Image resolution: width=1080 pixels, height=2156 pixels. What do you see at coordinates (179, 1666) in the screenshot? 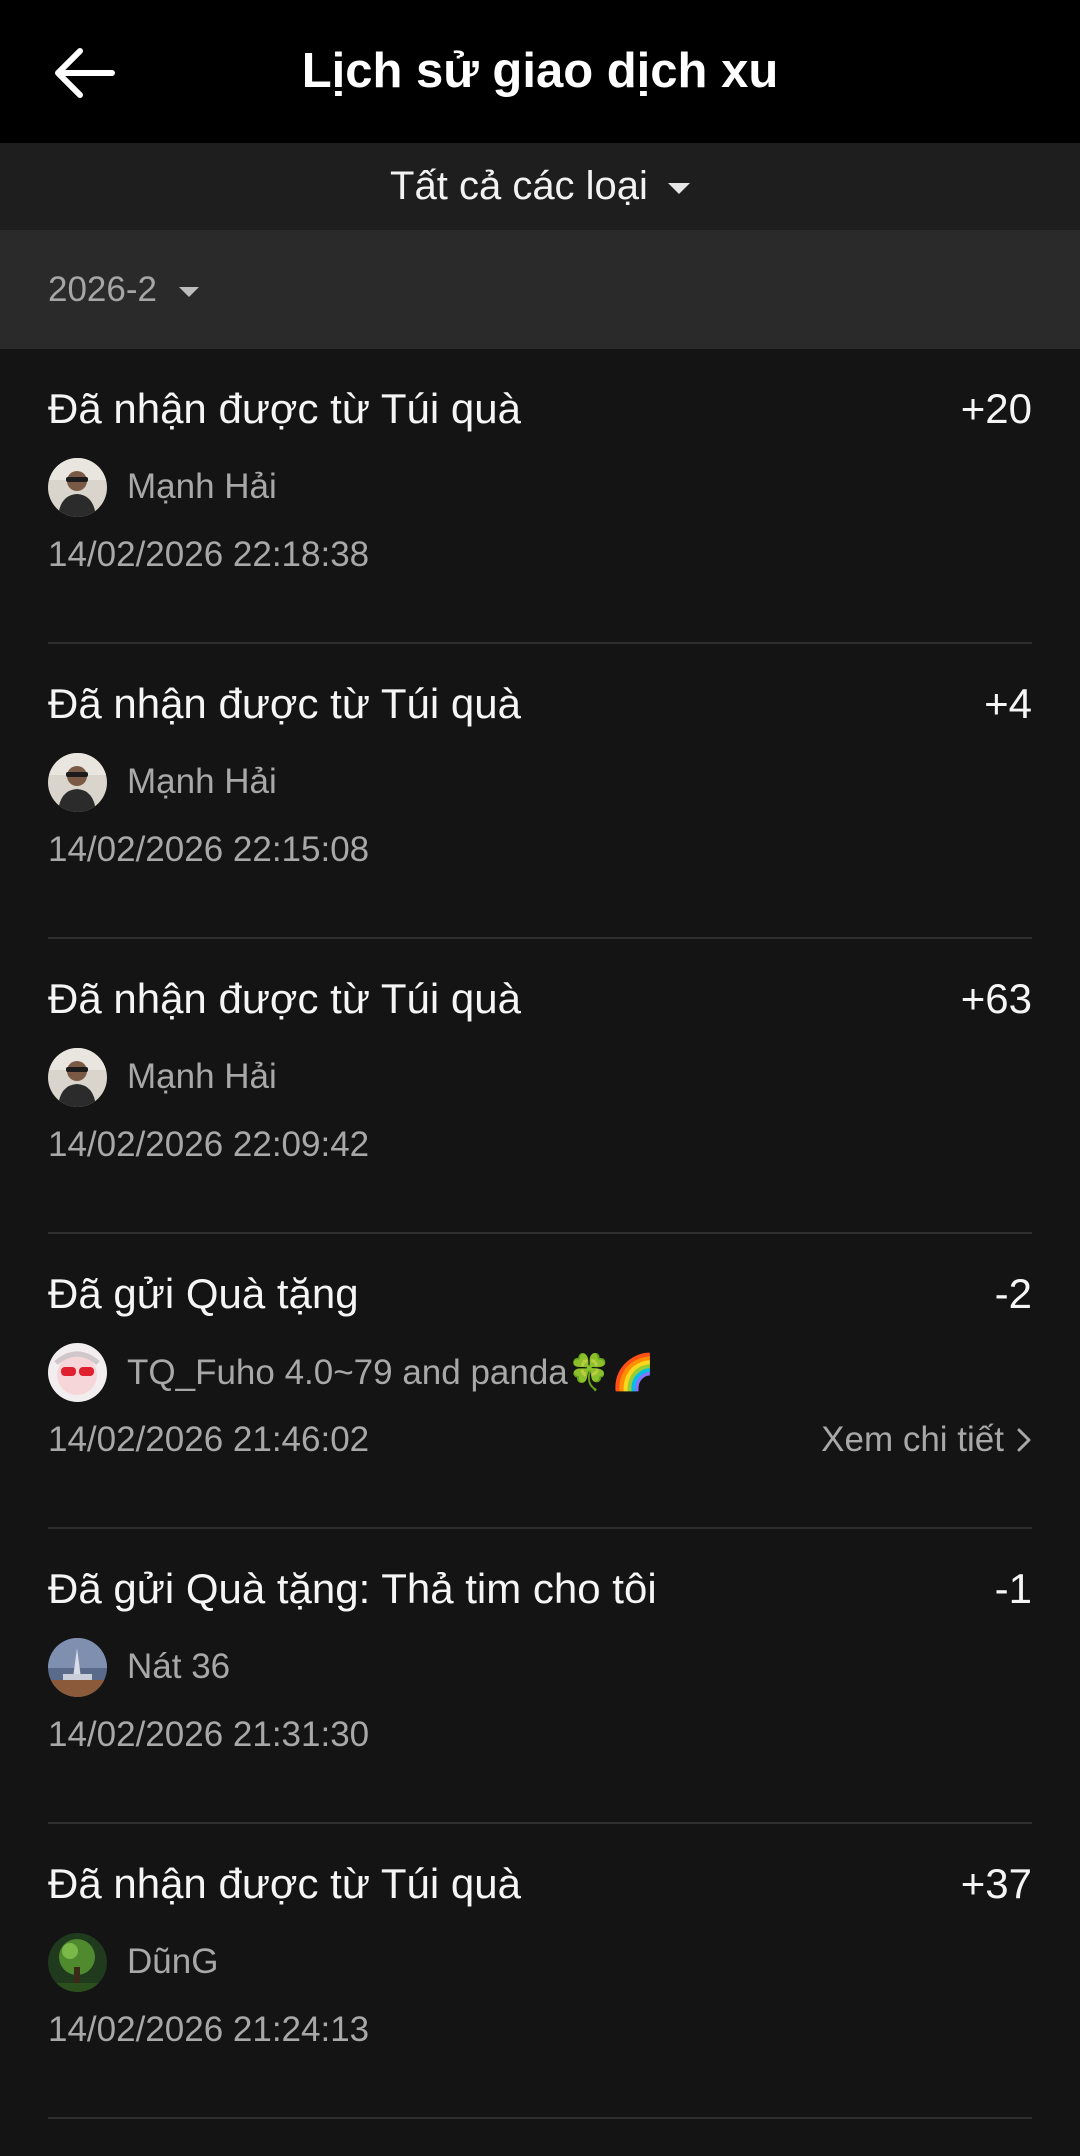
I see `user-name: Nát 36` at bounding box center [179, 1666].